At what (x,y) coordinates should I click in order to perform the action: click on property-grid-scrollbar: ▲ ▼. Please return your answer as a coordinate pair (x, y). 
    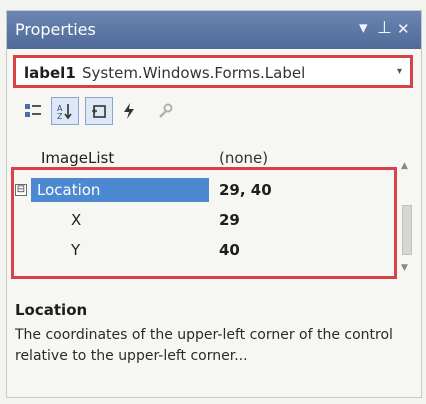
    Looking at the image, I should click on (406, 210).